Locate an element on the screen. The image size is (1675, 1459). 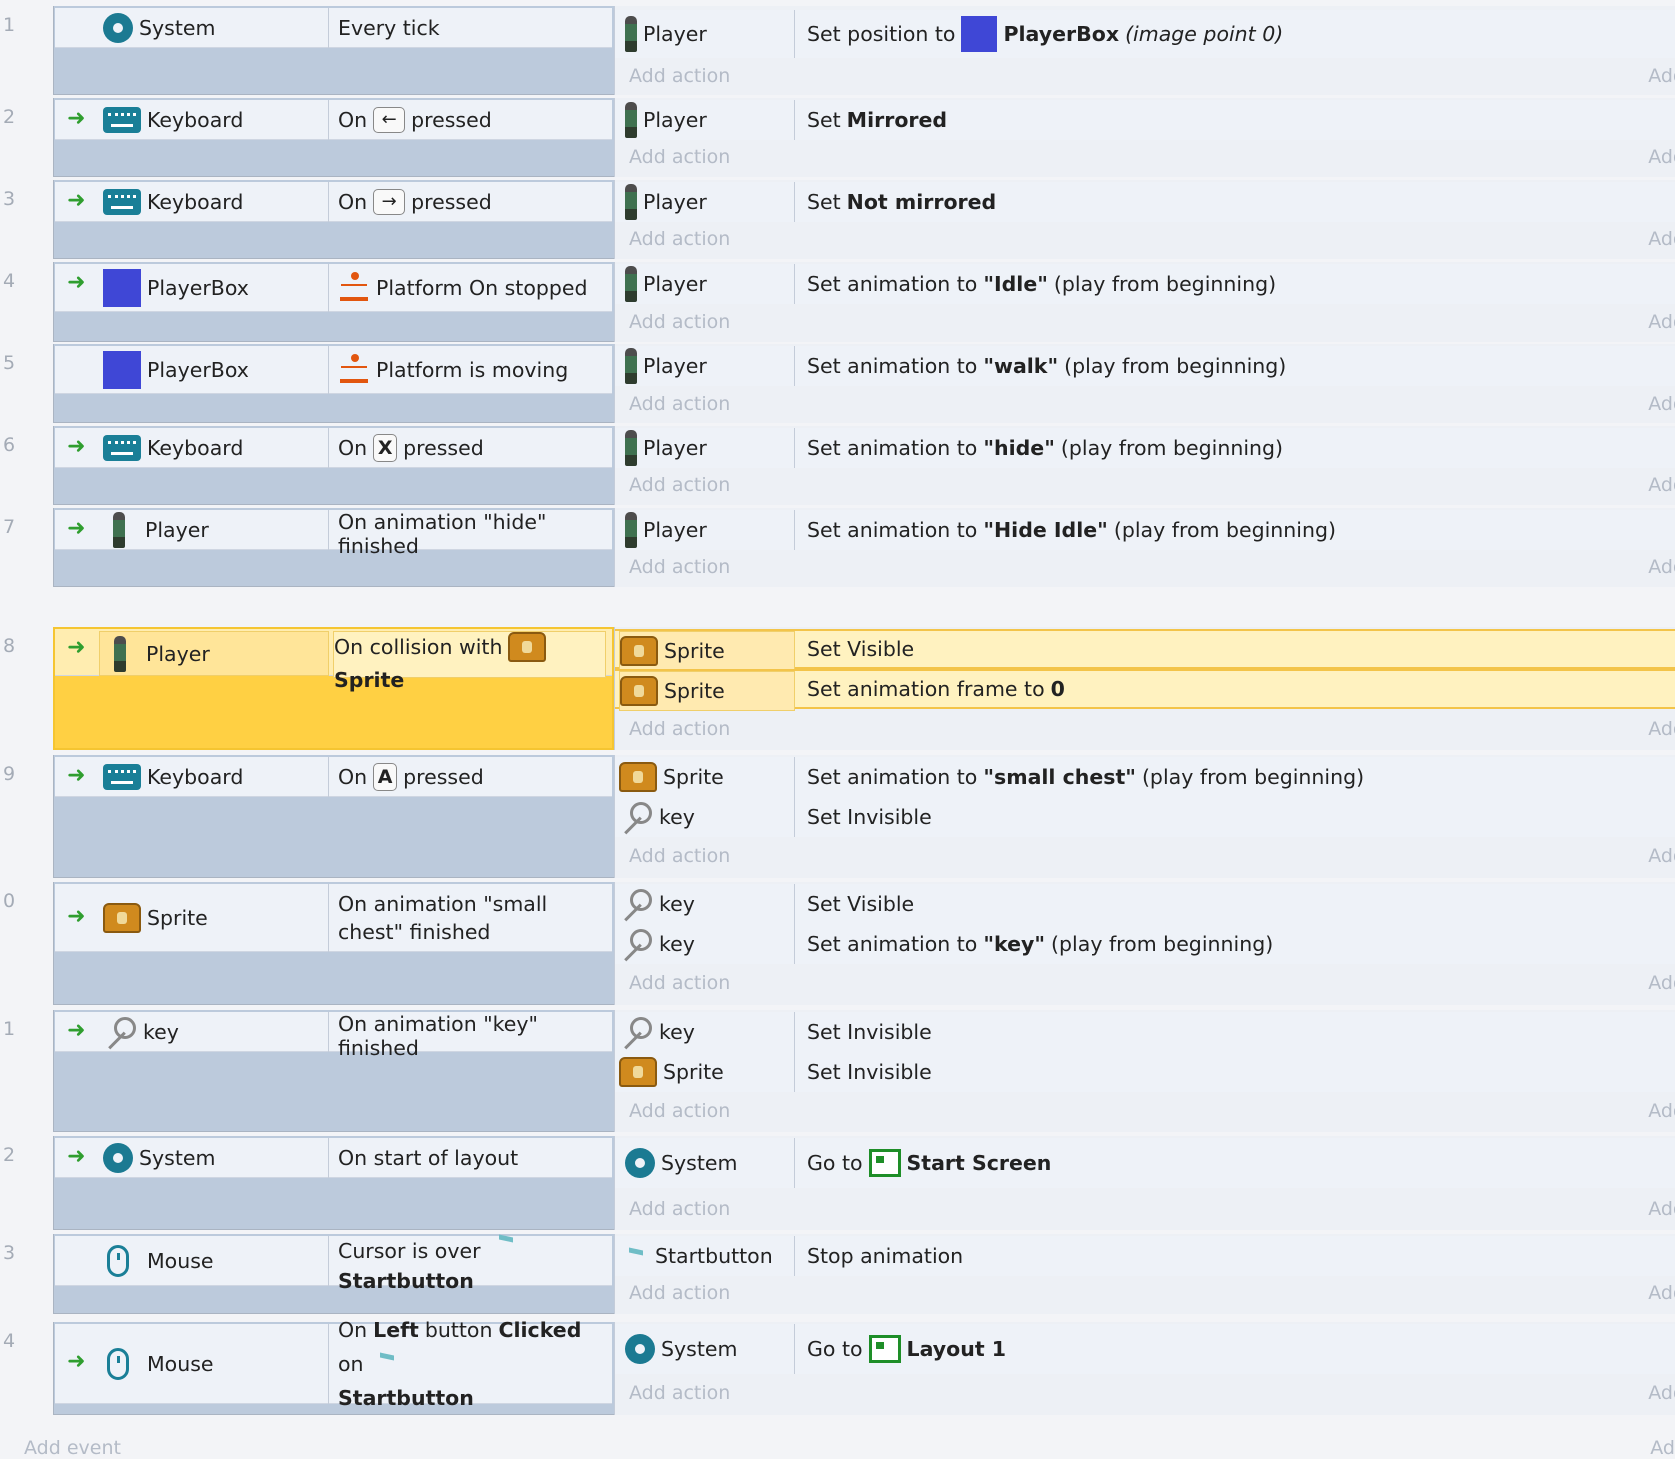
condition-row: ➜ Keyboard On → pressed is located at coordinates (333, 202).